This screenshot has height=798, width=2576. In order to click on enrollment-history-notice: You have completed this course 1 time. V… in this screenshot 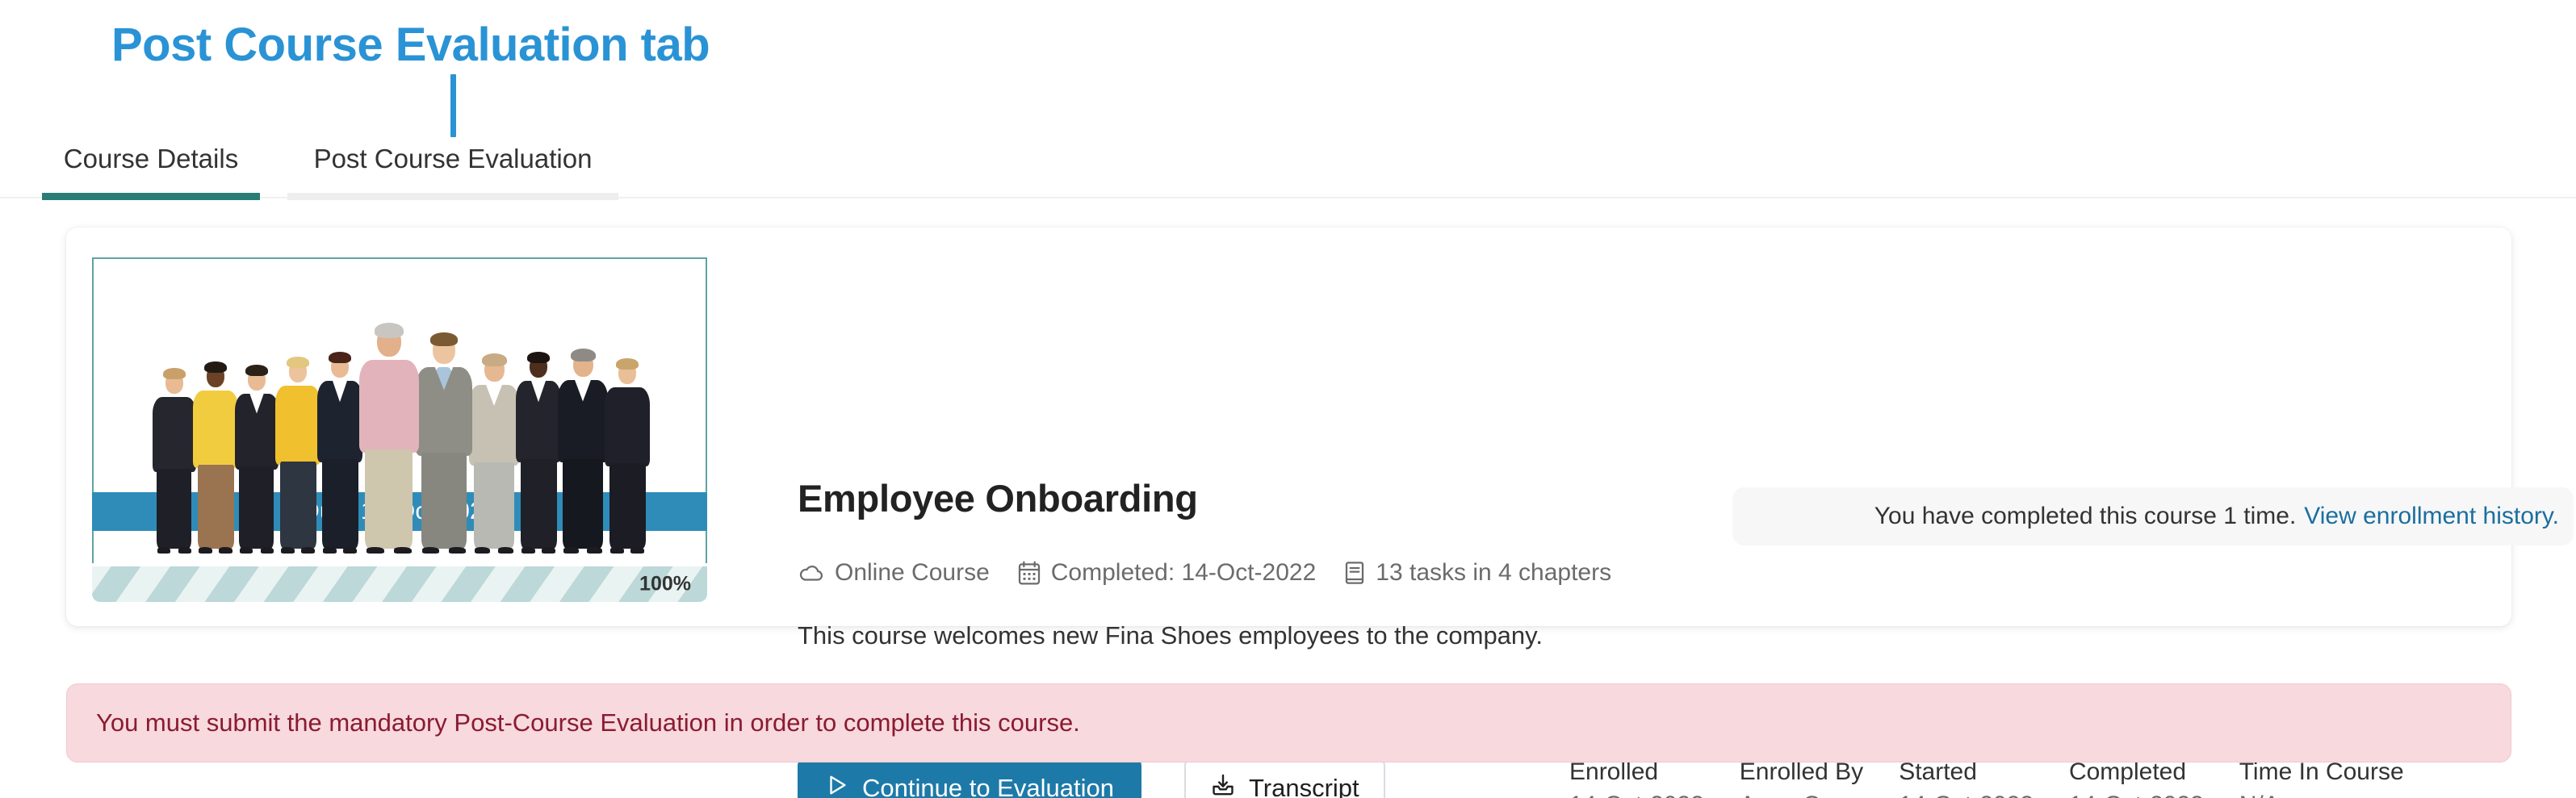, I will do `click(2153, 516)`.